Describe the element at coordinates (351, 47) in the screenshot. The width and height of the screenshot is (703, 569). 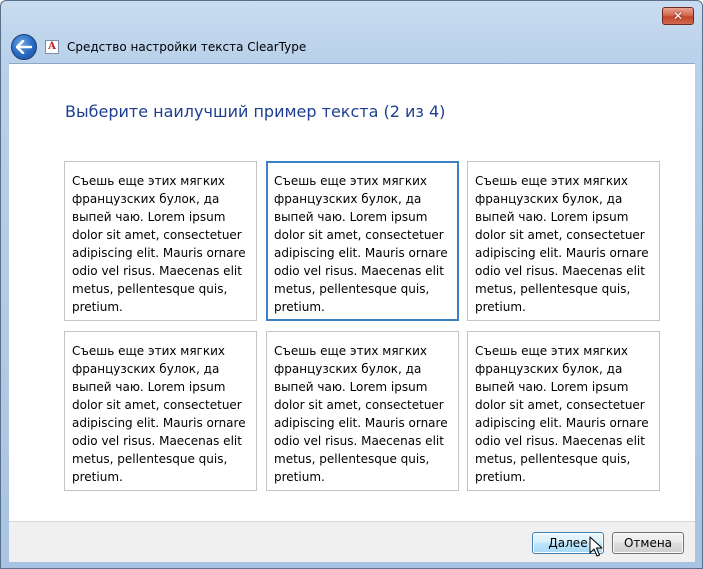
I see `window-header: A Средство настройки текста ClearType` at that location.